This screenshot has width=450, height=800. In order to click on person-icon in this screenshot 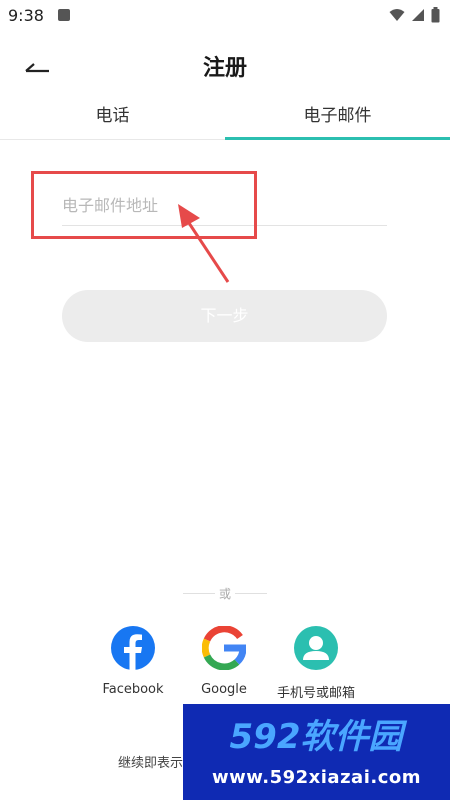, I will do `click(316, 648)`.